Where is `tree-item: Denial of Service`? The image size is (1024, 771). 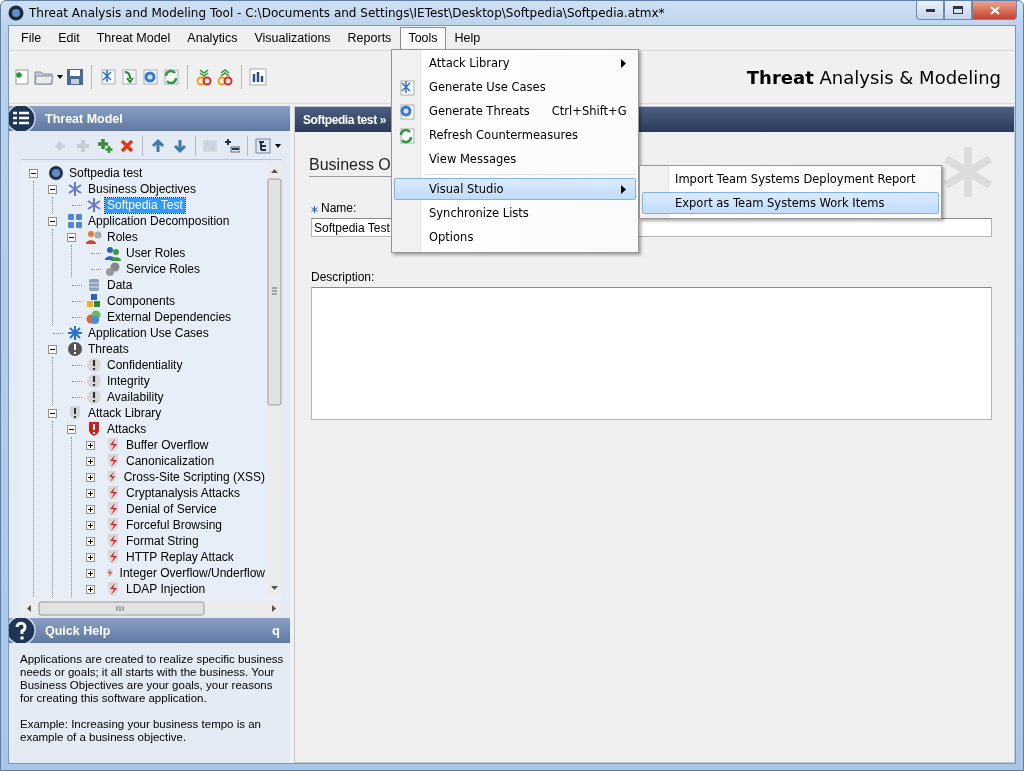
tree-item: Denial of Service is located at coordinates (171, 509).